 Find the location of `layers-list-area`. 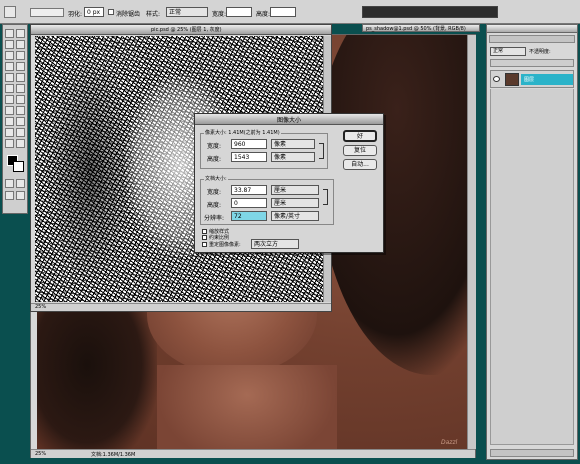

layers-list-area is located at coordinates (532, 267).